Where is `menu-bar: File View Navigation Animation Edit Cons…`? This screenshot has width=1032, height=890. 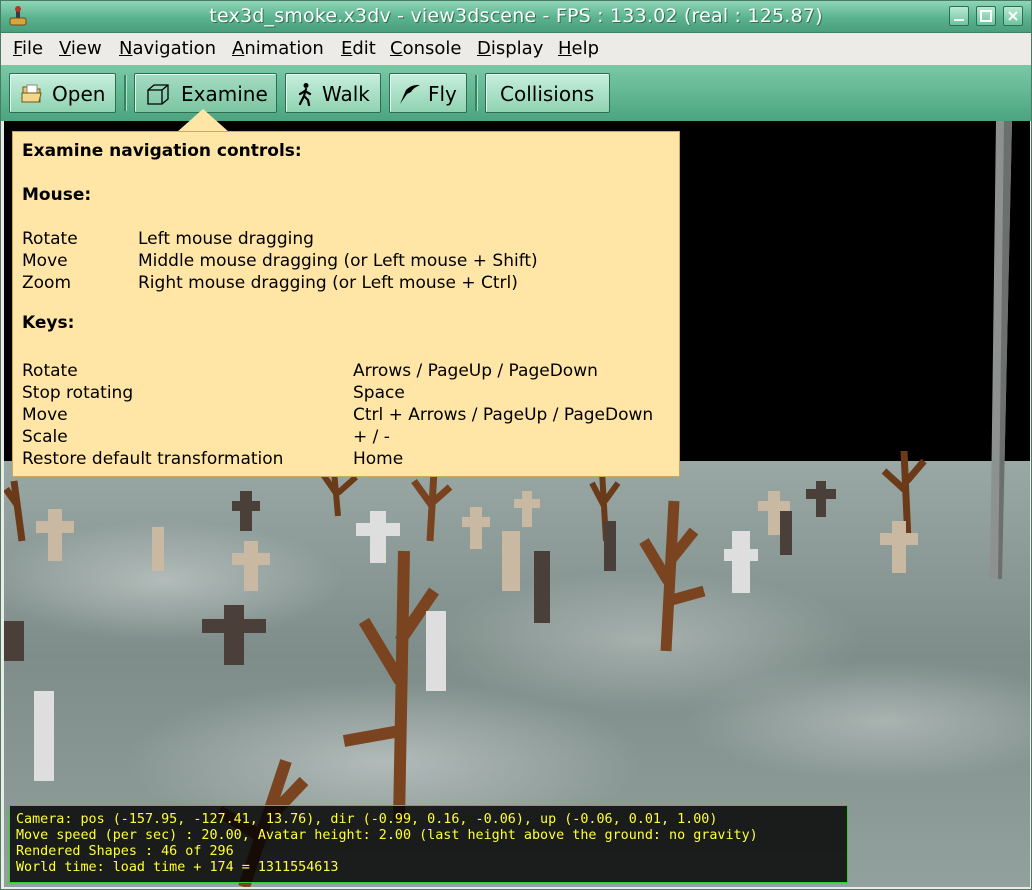 menu-bar: File View Navigation Animation Edit Cons… is located at coordinates (516, 49).